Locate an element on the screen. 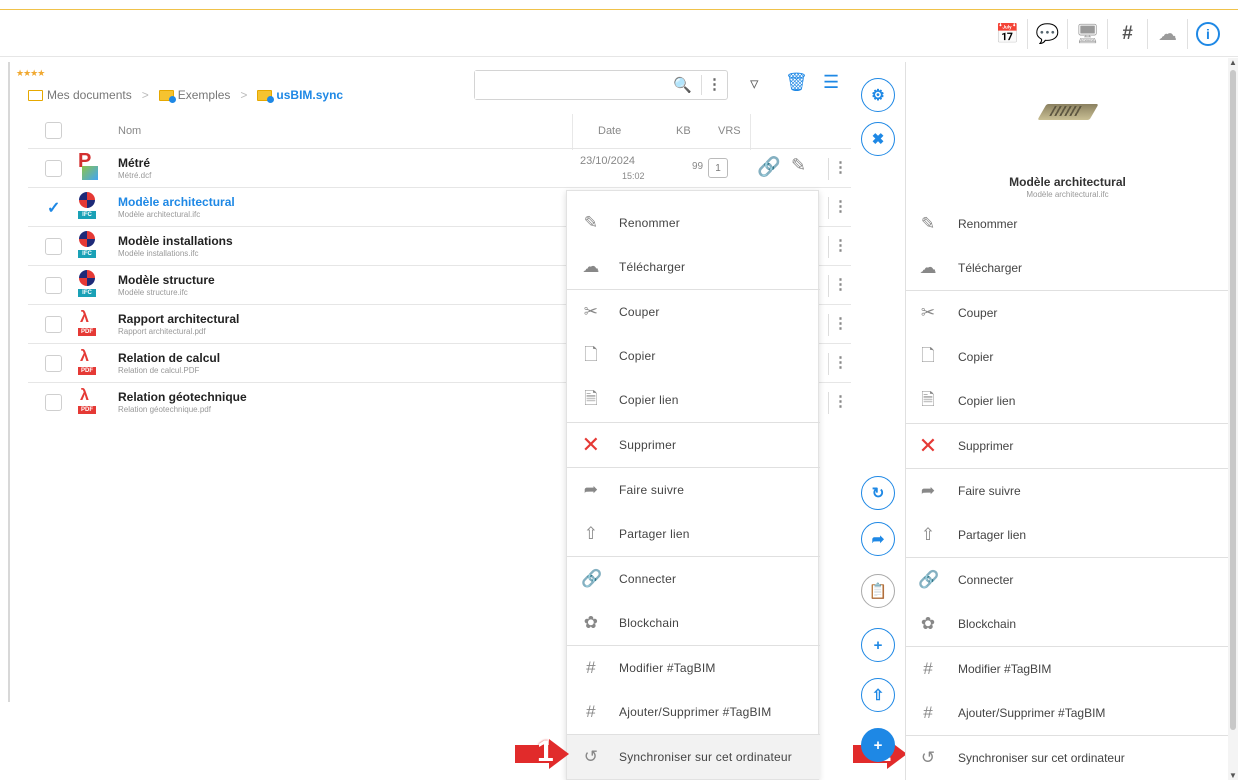  search-input is located at coordinates (570, 85).